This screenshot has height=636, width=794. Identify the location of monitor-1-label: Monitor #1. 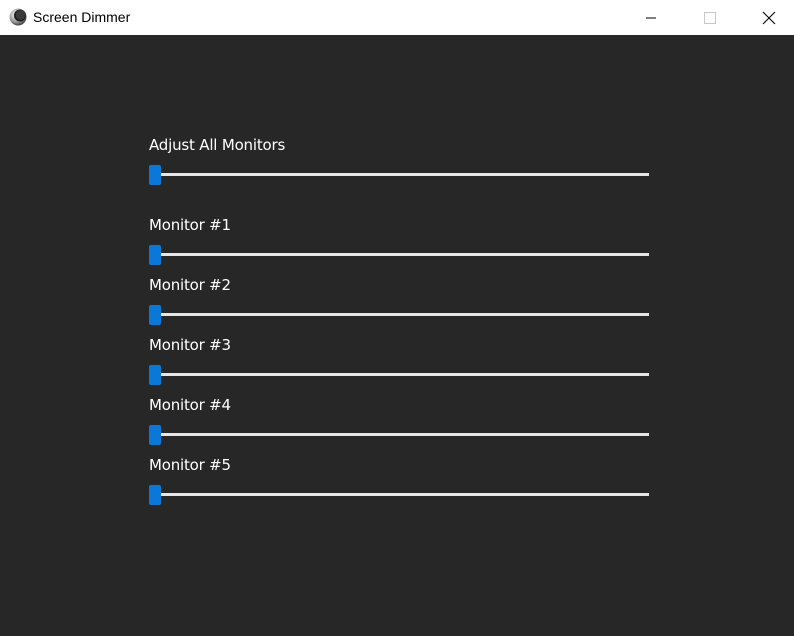
(190, 225).